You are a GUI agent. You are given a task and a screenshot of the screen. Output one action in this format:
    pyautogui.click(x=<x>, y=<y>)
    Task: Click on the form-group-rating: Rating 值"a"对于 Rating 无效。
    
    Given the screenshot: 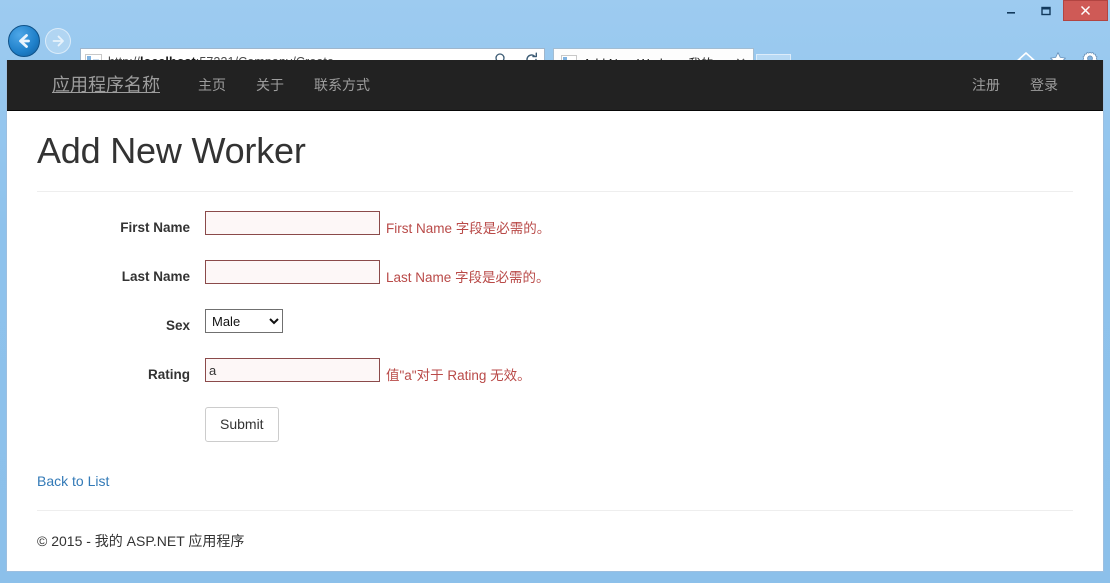 What is the action you would take?
    pyautogui.click(x=555, y=375)
    